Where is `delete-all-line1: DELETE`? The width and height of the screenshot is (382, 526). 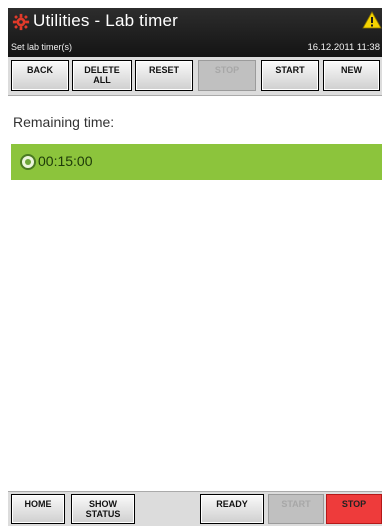
delete-all-line1: DELETE is located at coordinates (102, 70).